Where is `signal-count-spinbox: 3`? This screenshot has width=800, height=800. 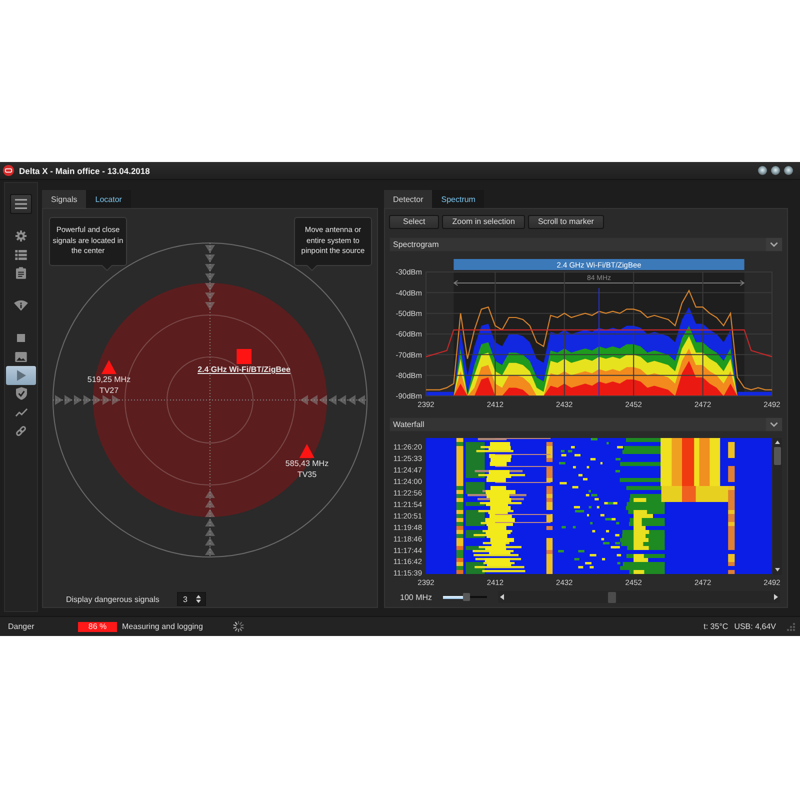 signal-count-spinbox: 3 is located at coordinates (191, 599).